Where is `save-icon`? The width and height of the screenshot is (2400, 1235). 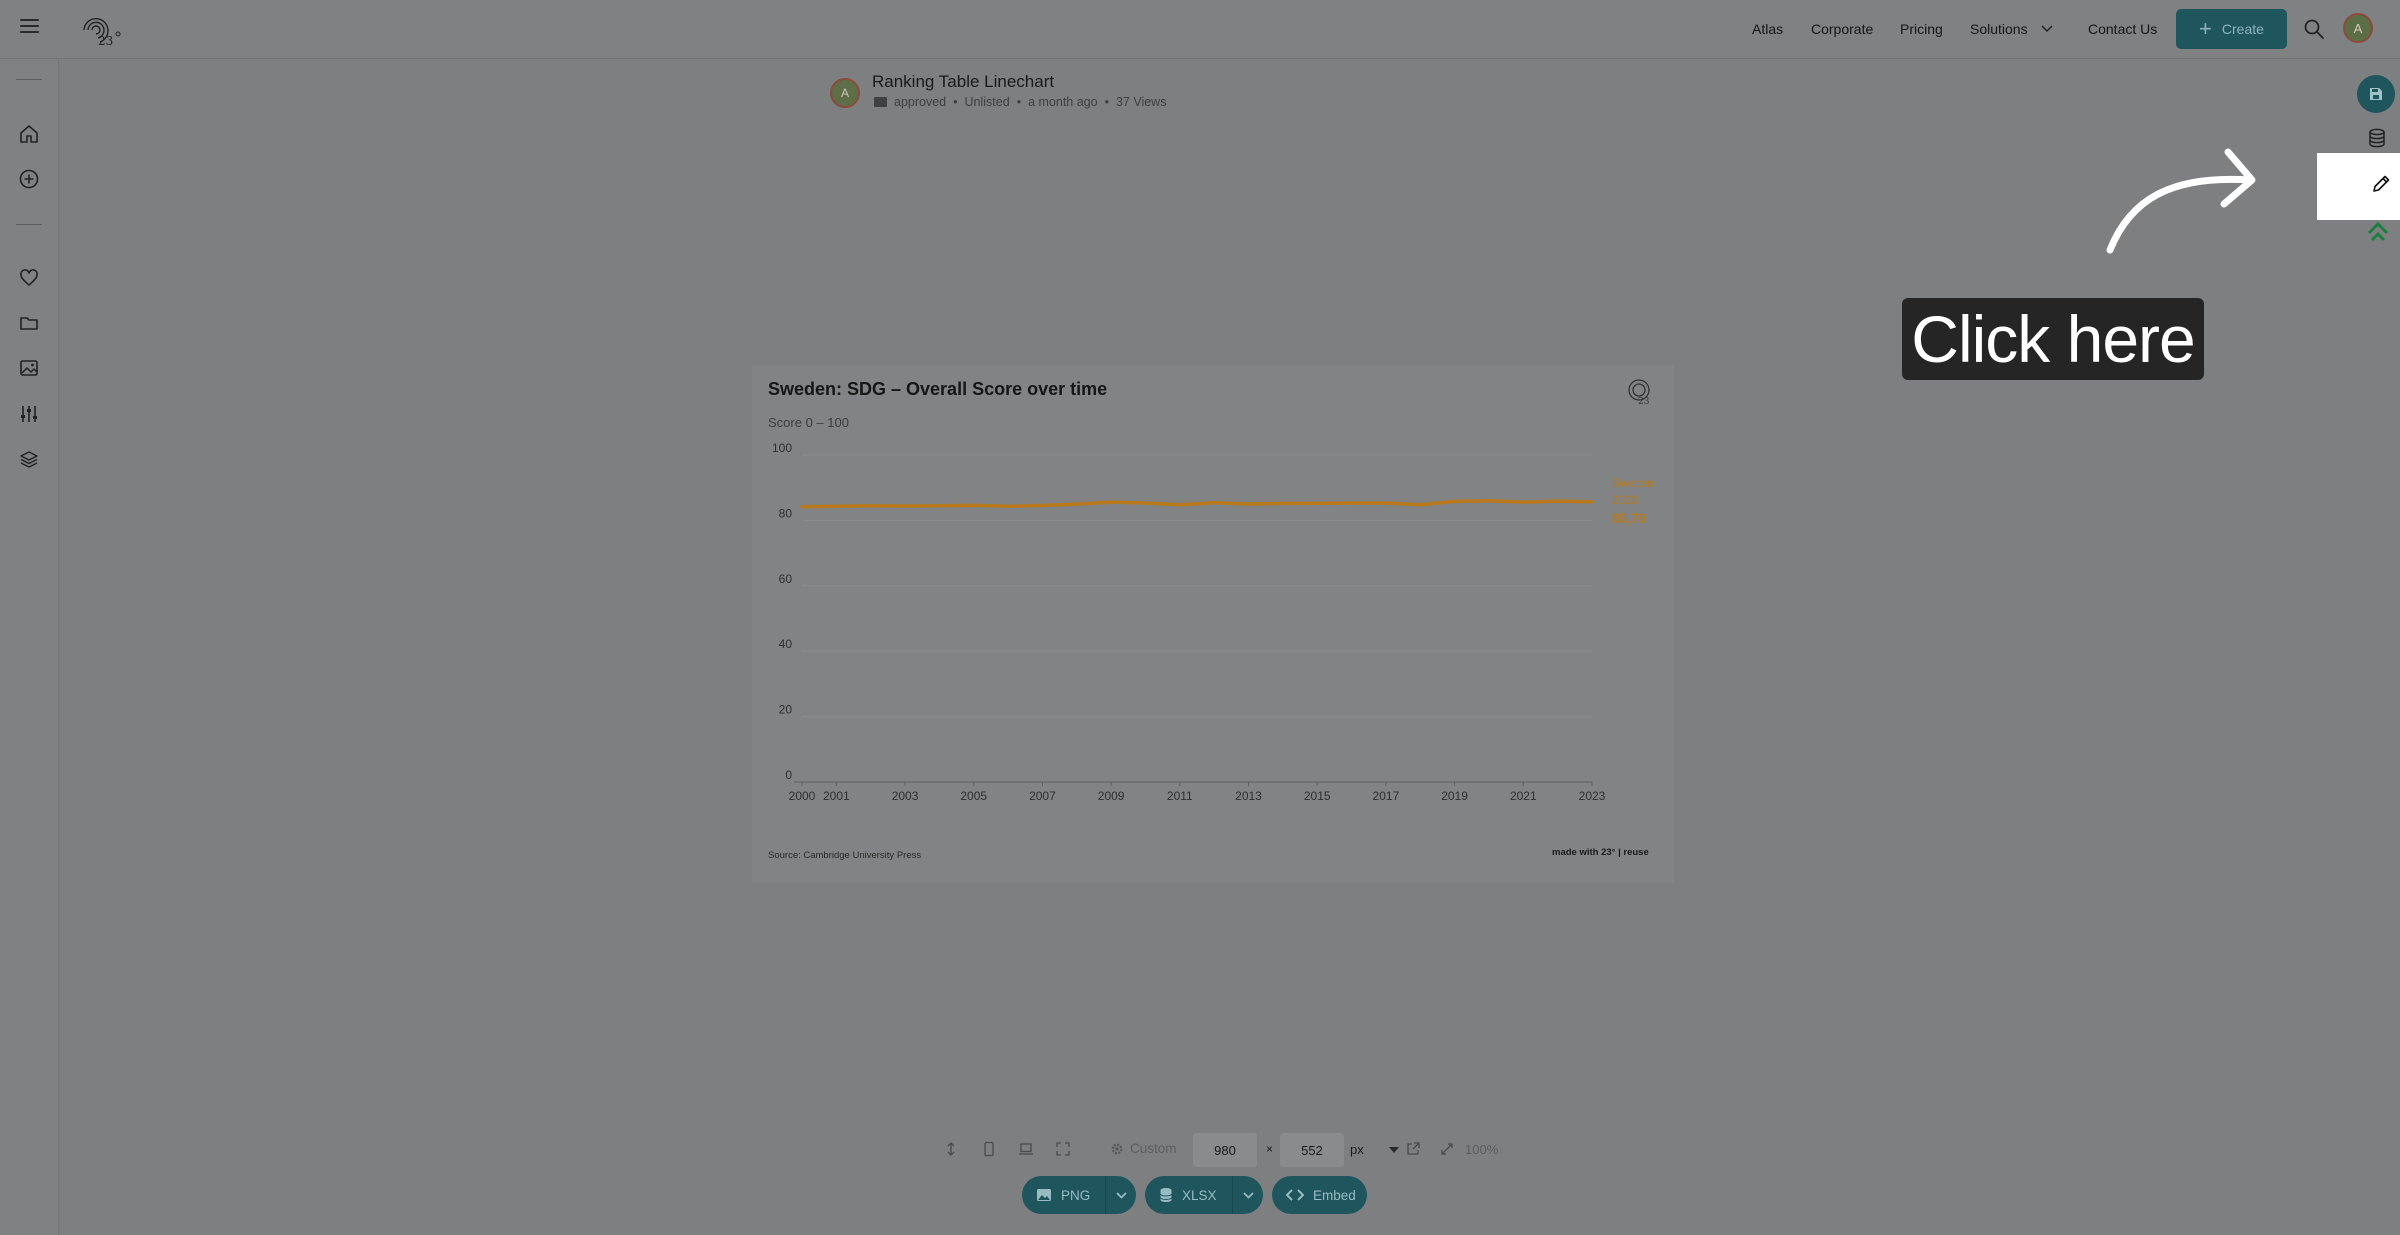 save-icon is located at coordinates (2376, 94).